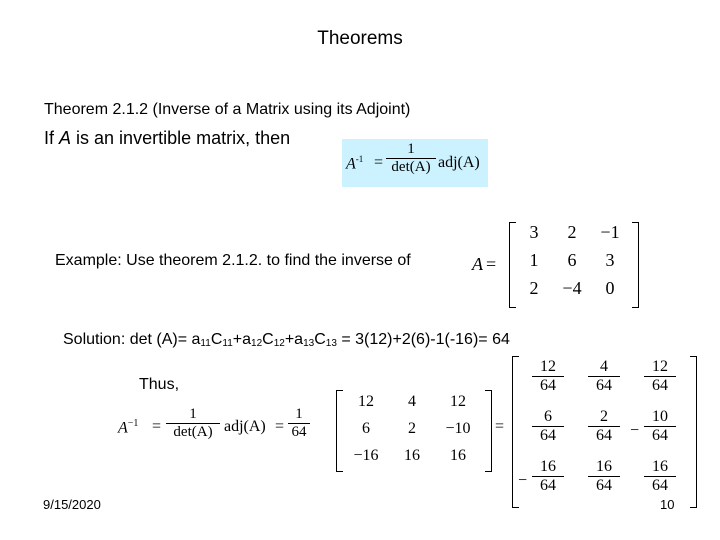  What do you see at coordinates (280, 426) in the screenshot?
I see `inverse-equals-2: =` at bounding box center [280, 426].